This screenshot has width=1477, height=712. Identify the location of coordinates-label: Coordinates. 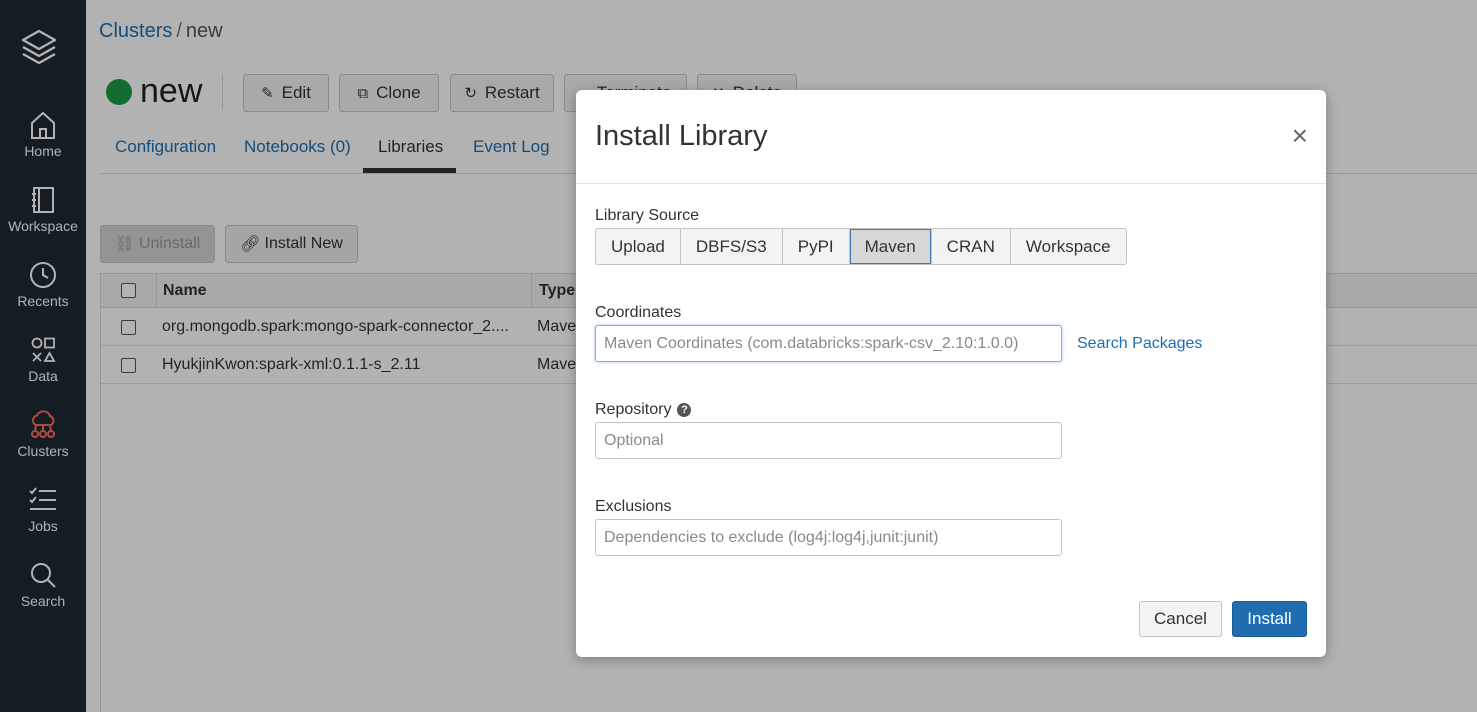
(638, 312).